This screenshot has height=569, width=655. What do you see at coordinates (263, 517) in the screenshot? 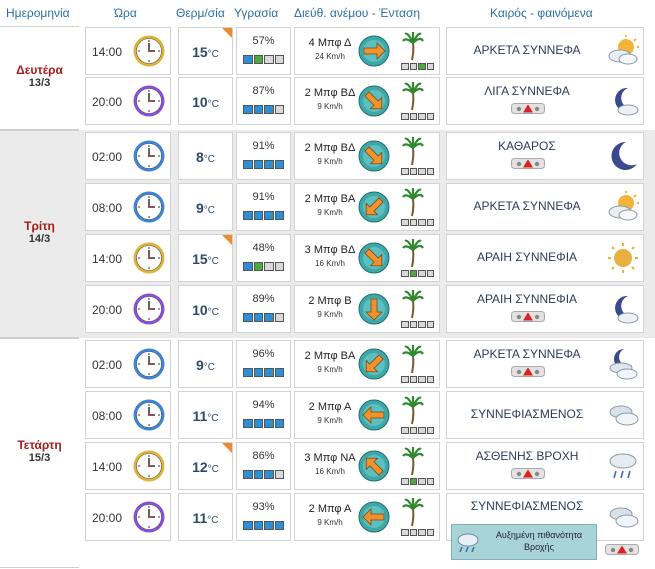
I see `humidity-cell: 93%` at bounding box center [263, 517].